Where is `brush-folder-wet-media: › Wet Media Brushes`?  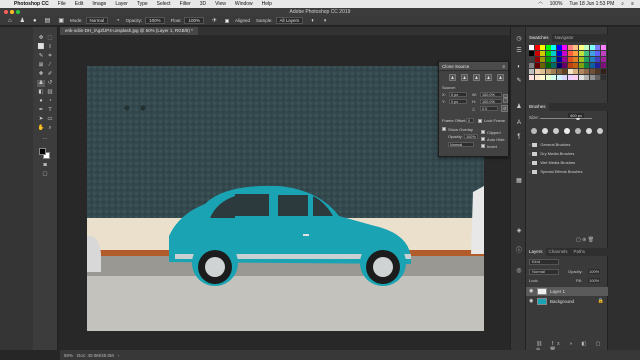 brush-folder-wet-media: › Wet Media Brushes is located at coordinates (552, 162).